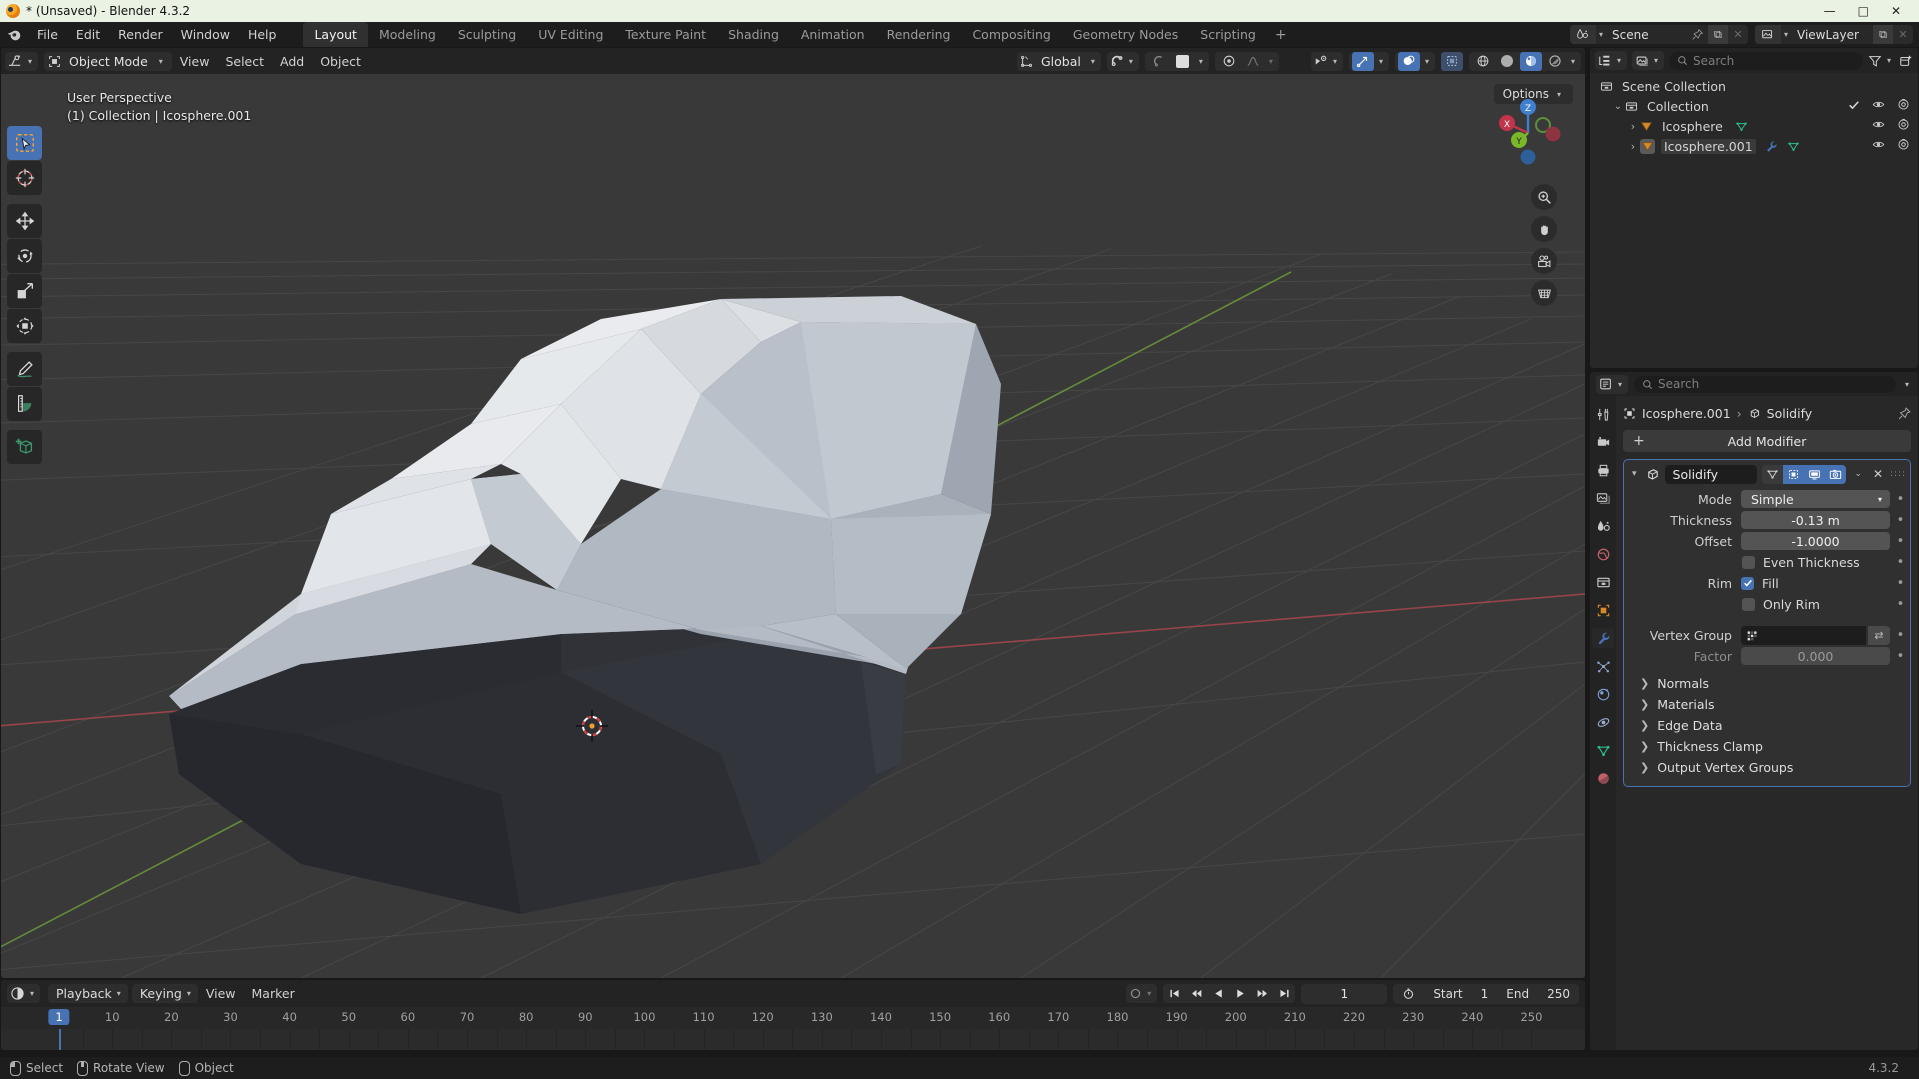 The image size is (1919, 1079). Describe the element at coordinates (1773, 474) in the screenshot. I see `modifier-on-cage-toggle` at that location.